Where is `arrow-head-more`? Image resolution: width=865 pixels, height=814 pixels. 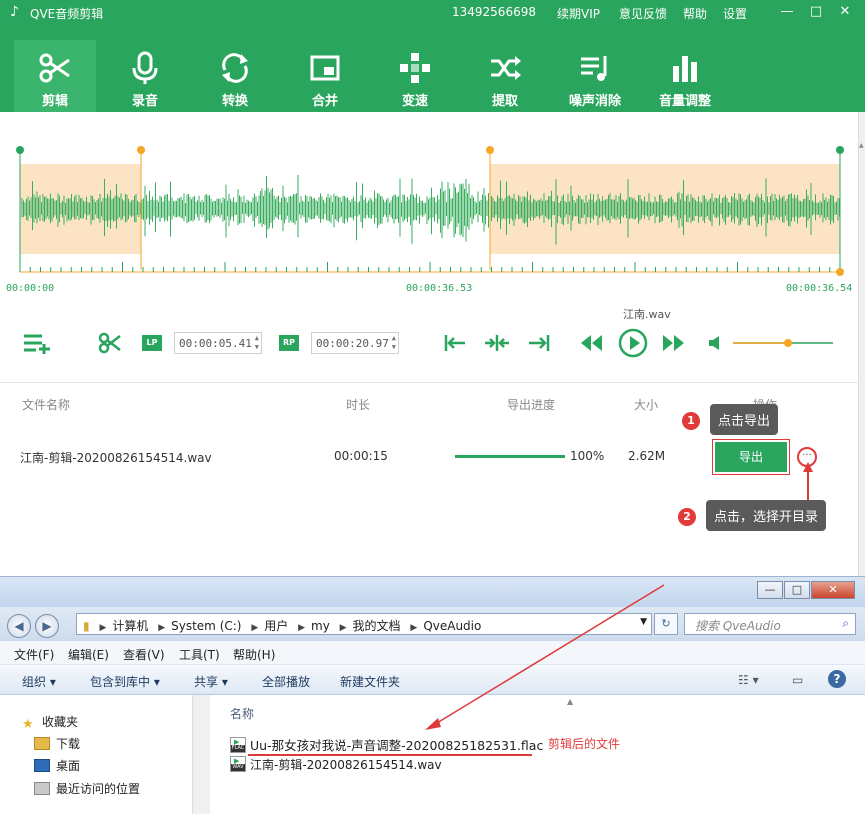 arrow-head-more is located at coordinates (808, 467).